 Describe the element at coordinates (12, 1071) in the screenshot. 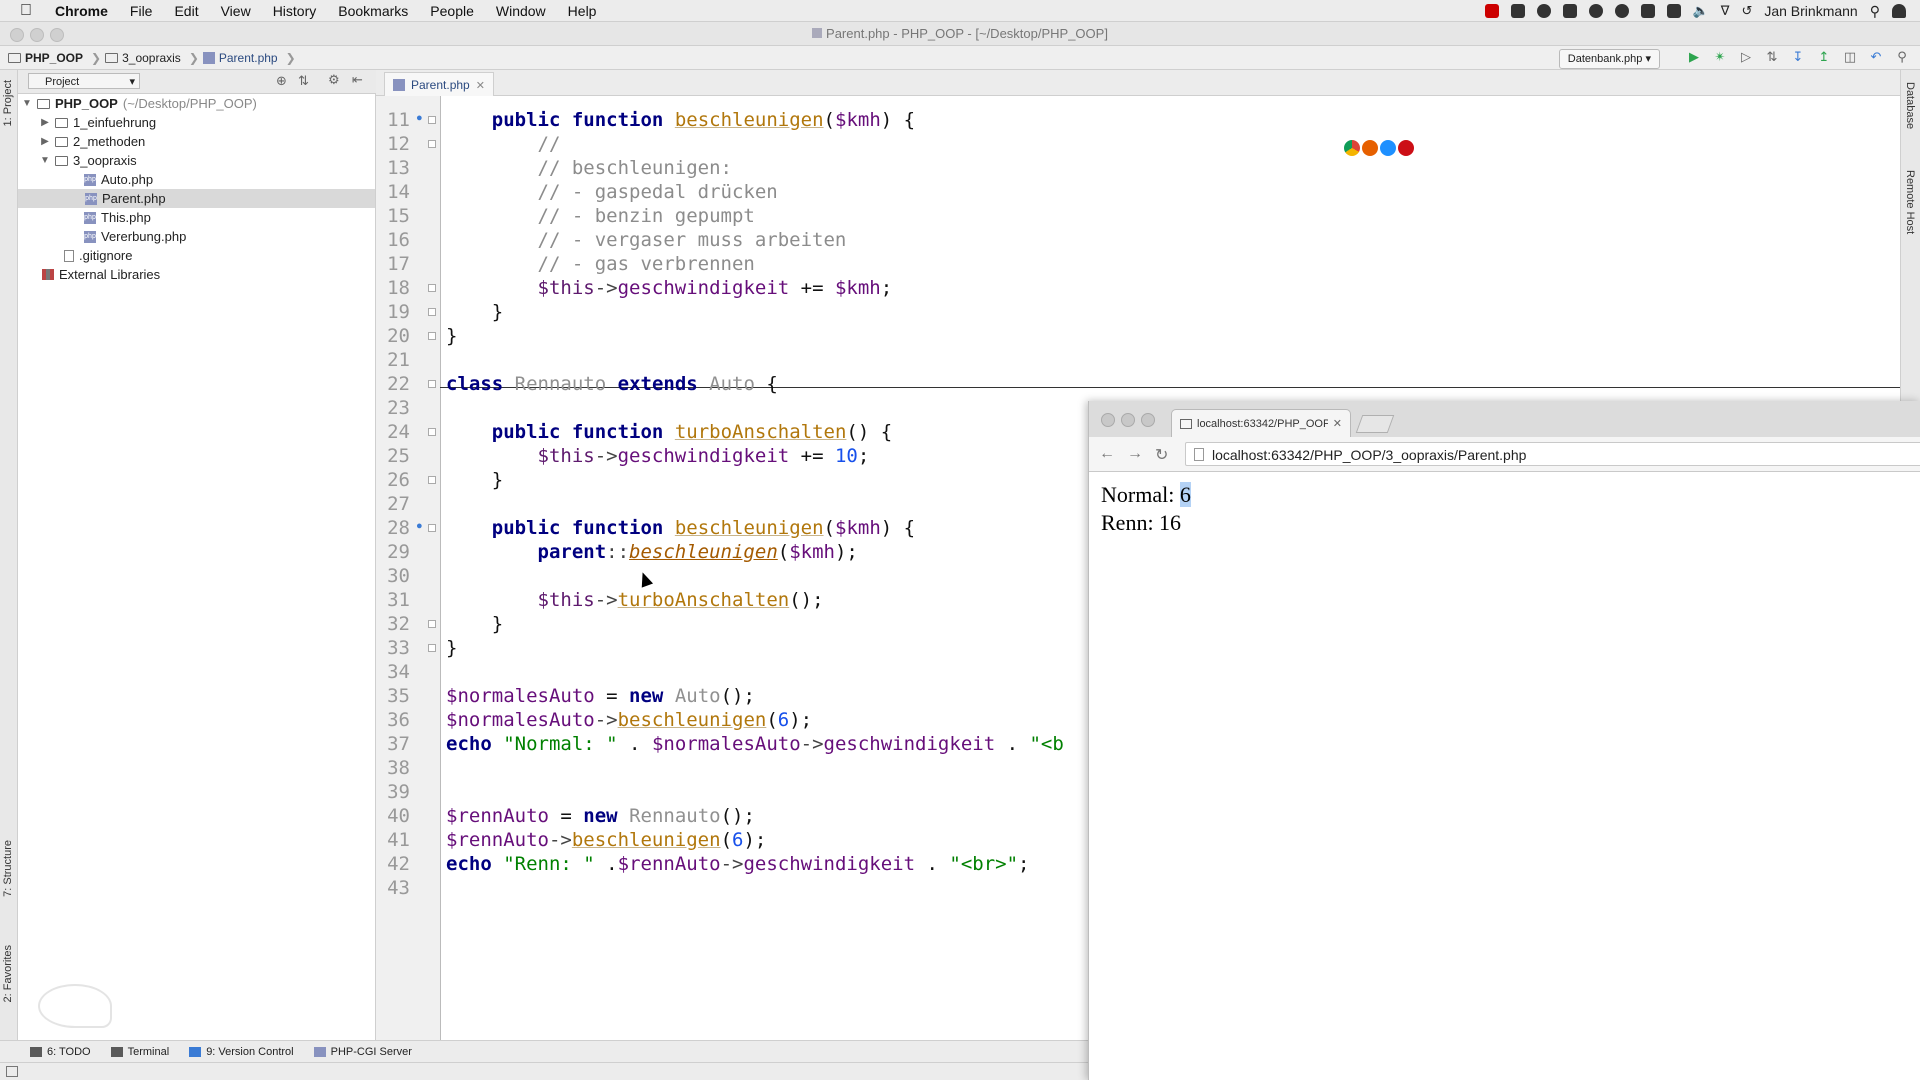

I see `toggle-tool-windows-icon` at that location.